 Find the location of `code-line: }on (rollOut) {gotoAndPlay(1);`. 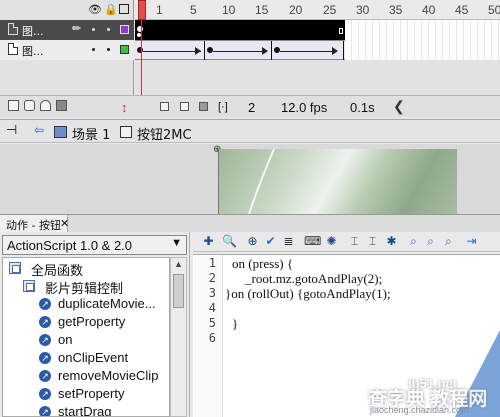

code-line: }on (rollOut) {gotoAndPlay(1); is located at coordinates (308, 294).